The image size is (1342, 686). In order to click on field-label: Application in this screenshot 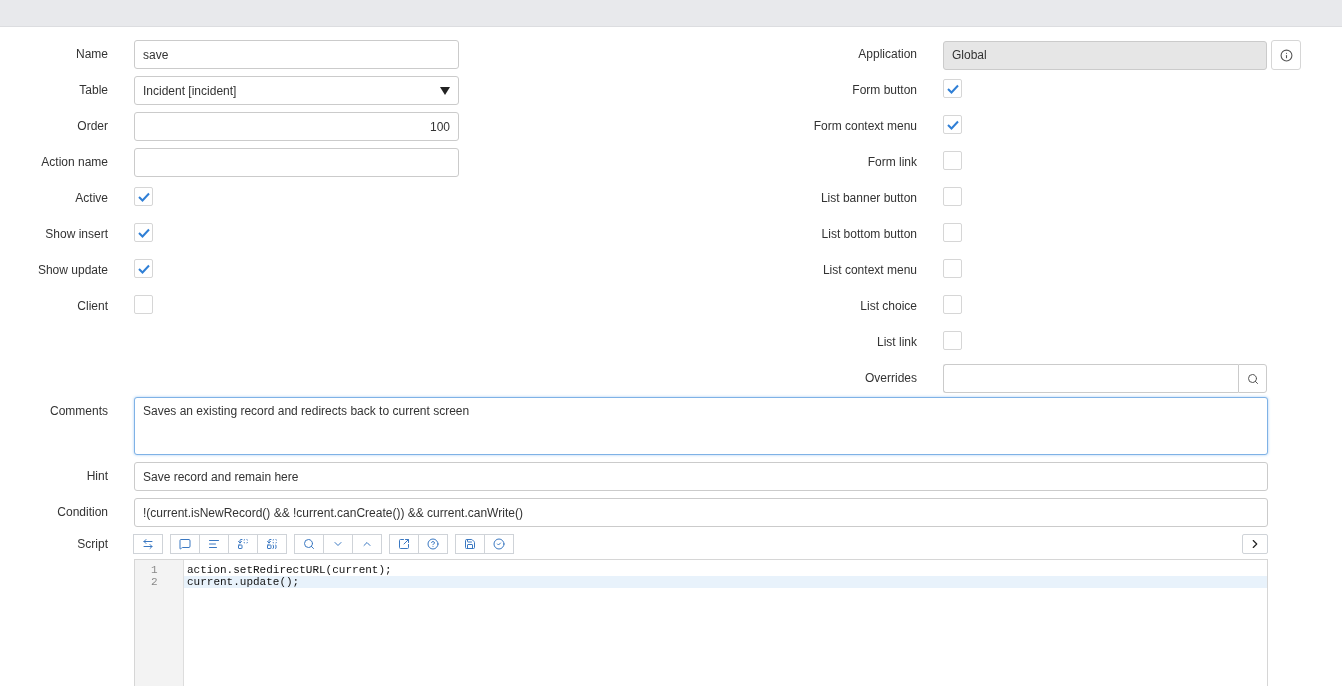, I will do `click(887, 54)`.